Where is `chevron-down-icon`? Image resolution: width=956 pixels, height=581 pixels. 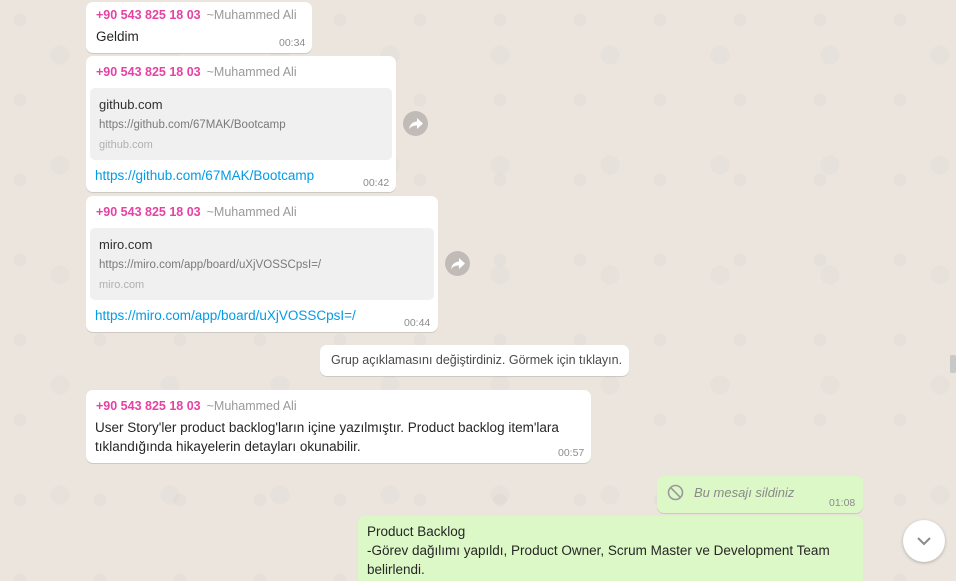
chevron-down-icon is located at coordinates (924, 541).